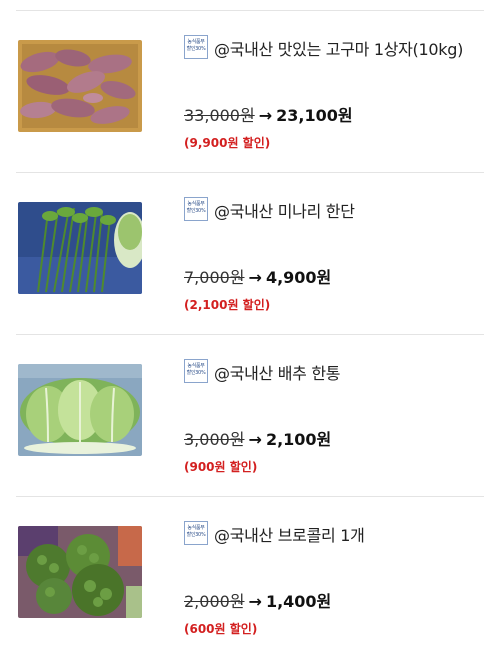  I want to click on sale-price: 2,100원, so click(298, 439).